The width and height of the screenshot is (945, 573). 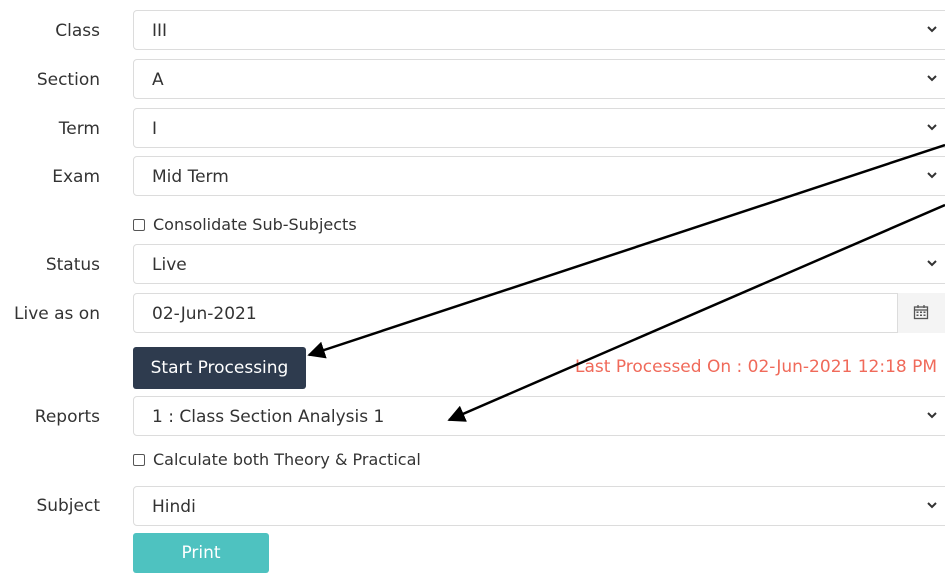 I want to click on consolidate-checkbox: Consolidate Sub-Subjects, so click(x=245, y=224).